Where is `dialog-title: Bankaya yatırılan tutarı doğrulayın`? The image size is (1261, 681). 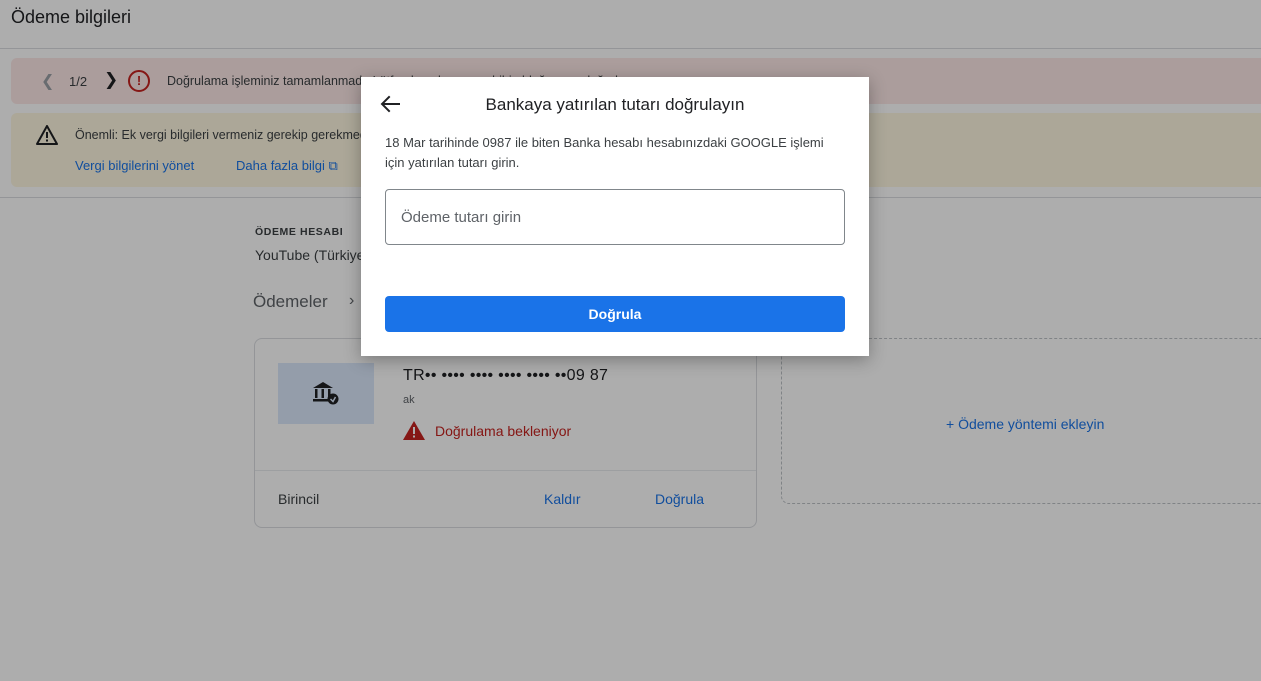 dialog-title: Bankaya yatırılan tutarı doğrulayın is located at coordinates (615, 104).